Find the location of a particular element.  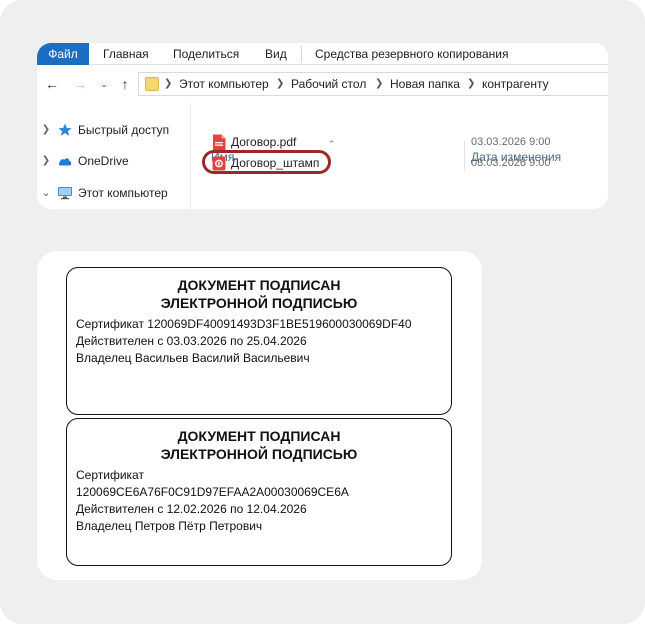

folder-icon is located at coordinates (152, 84).